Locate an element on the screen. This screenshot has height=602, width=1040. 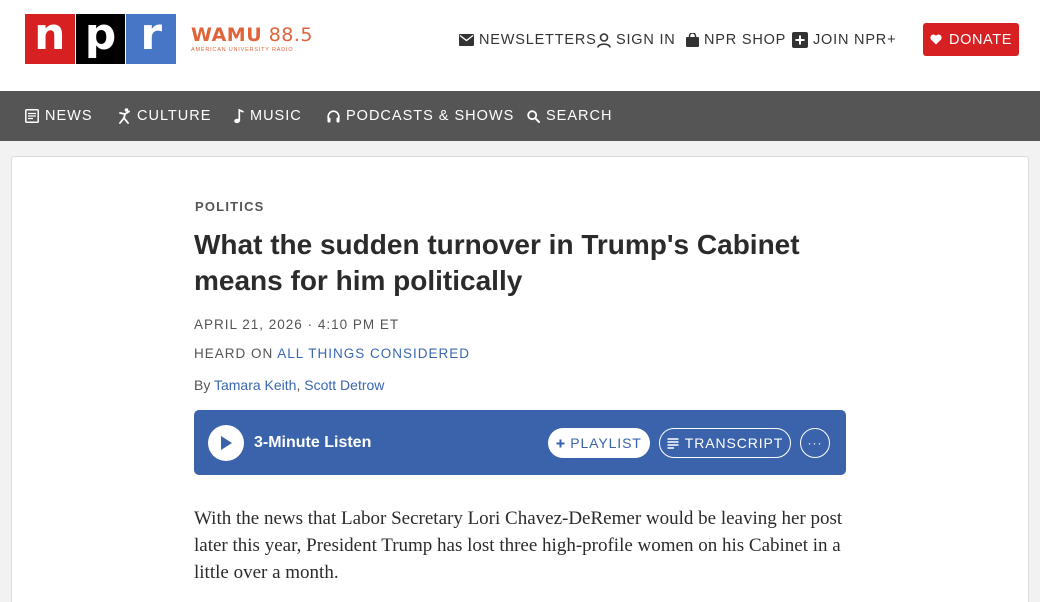
logo-letter-p: p is located at coordinates (100, 38).